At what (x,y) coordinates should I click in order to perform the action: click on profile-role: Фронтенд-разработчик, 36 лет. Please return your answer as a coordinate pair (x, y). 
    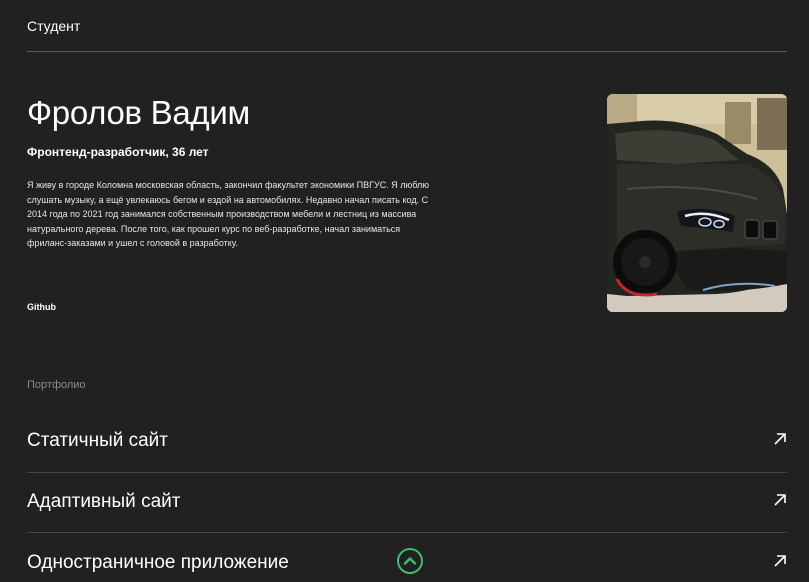
    Looking at the image, I should click on (118, 152).